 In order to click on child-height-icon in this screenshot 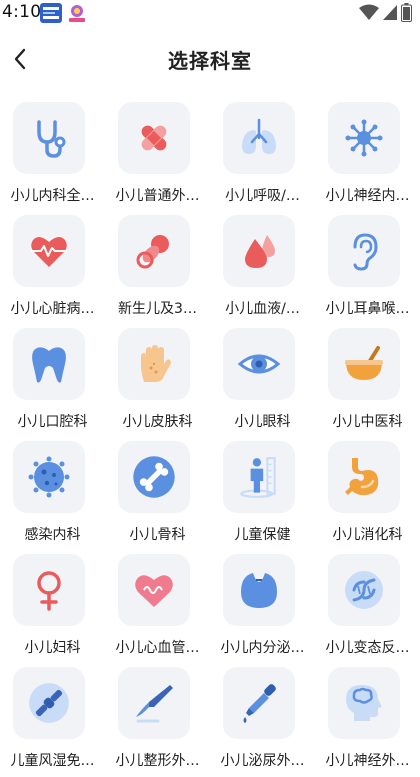, I will do `click(258, 477)`.